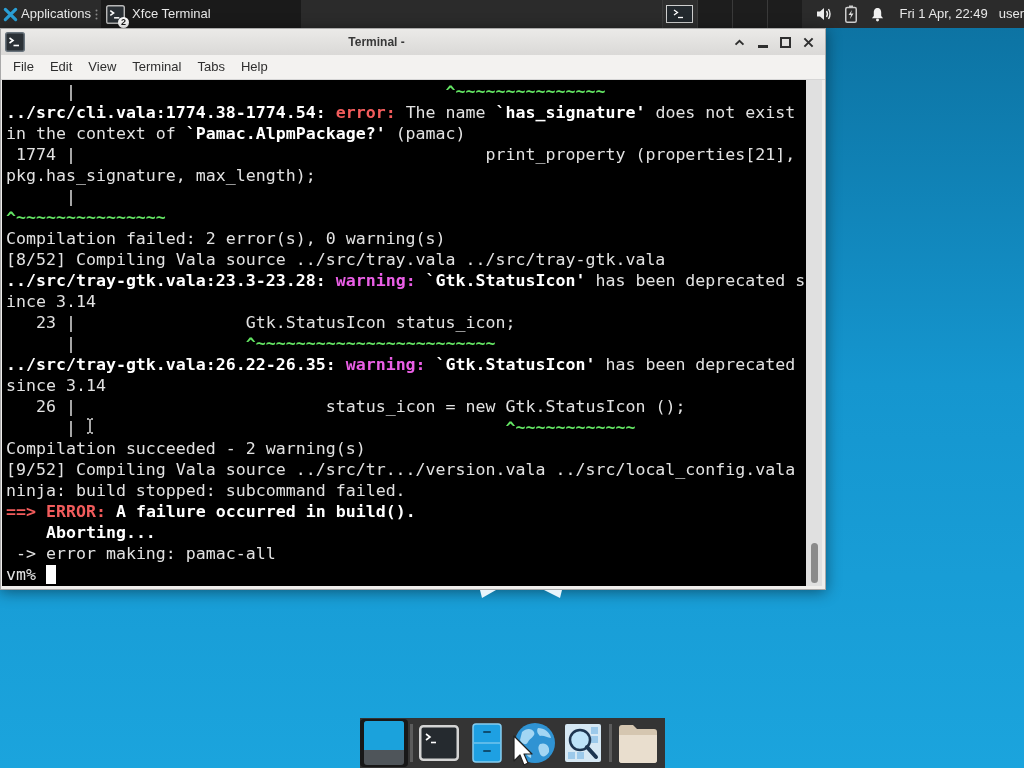  I want to click on terminal-text: Gtk.StatusIcon status_icon;, so click(380, 322).